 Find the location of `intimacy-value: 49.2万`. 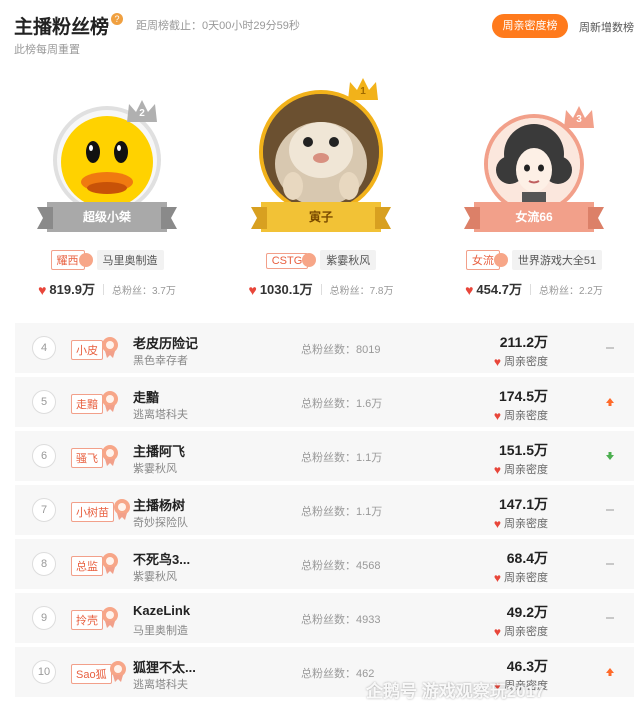

intimacy-value: 49.2万 is located at coordinates (527, 612).